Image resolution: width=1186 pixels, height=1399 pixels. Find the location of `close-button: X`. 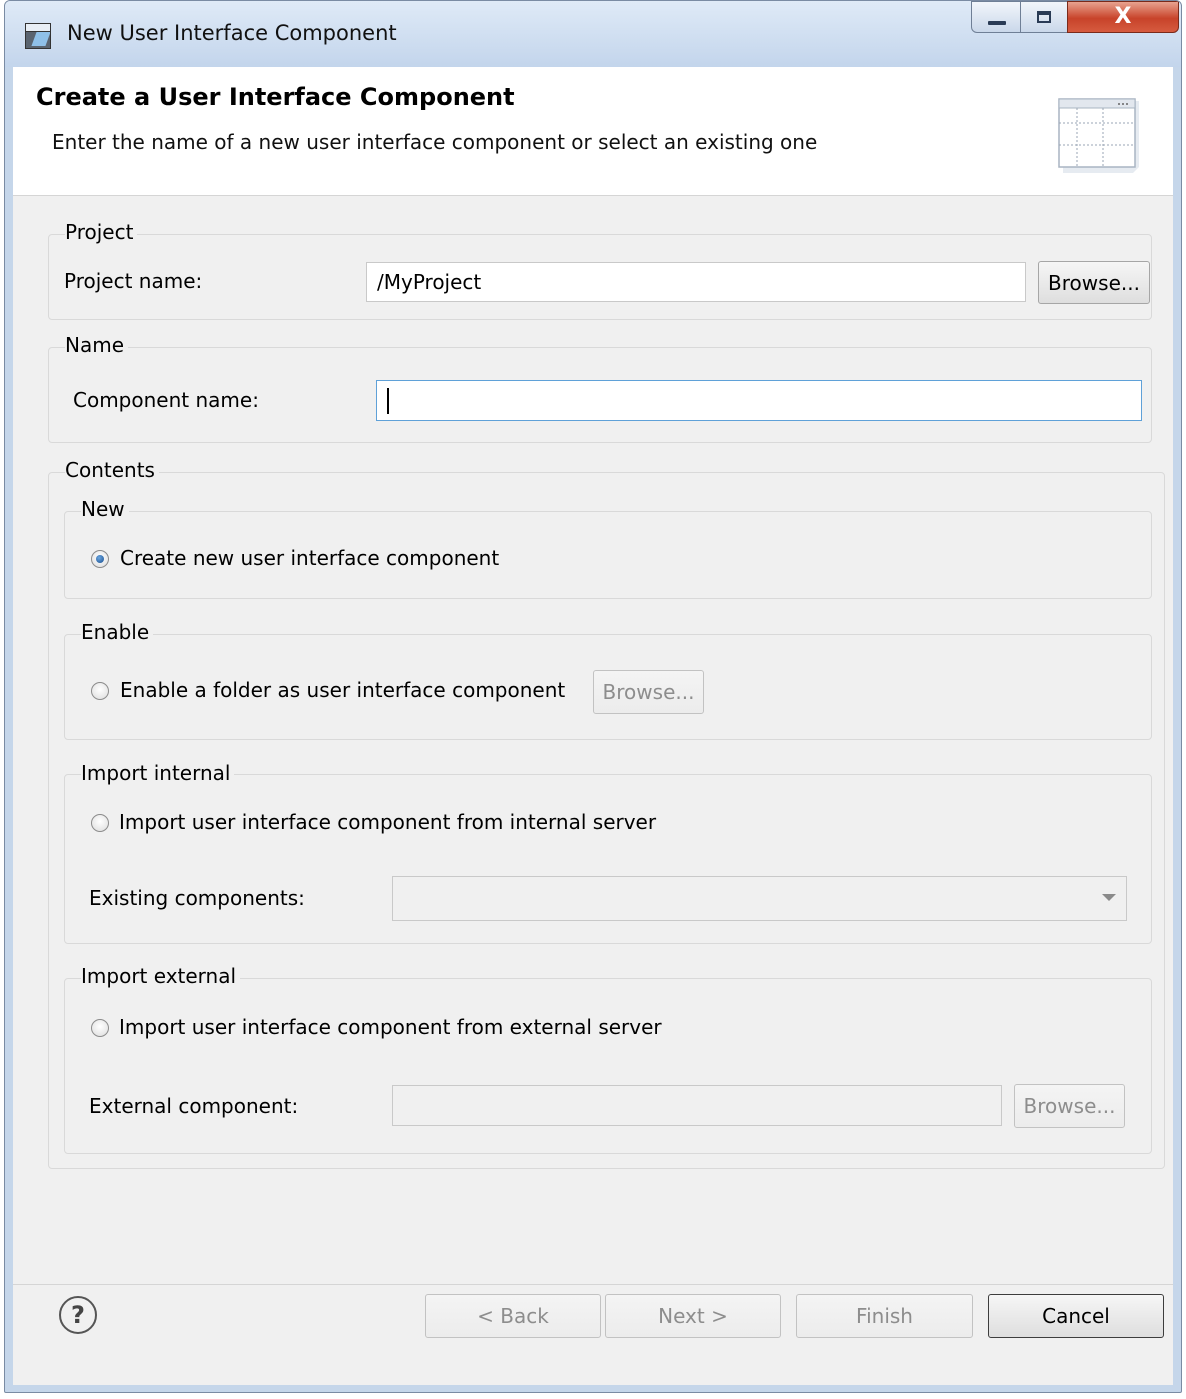

close-button: X is located at coordinates (1123, 17).